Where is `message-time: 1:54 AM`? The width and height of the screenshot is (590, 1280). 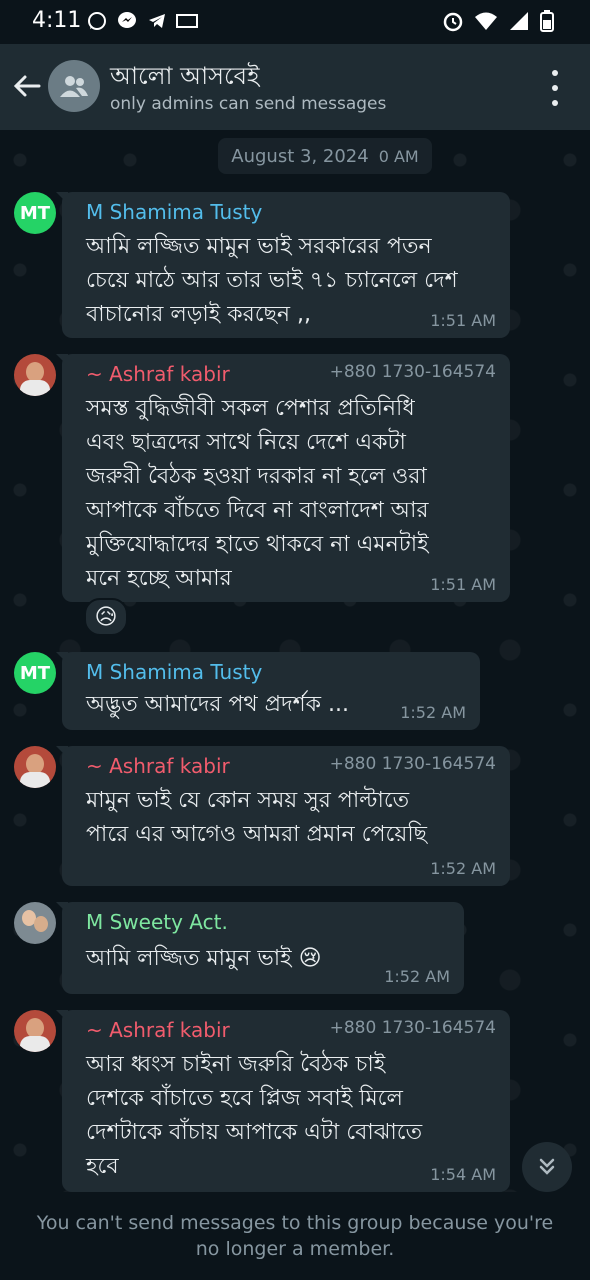 message-time: 1:54 AM is located at coordinates (463, 1174).